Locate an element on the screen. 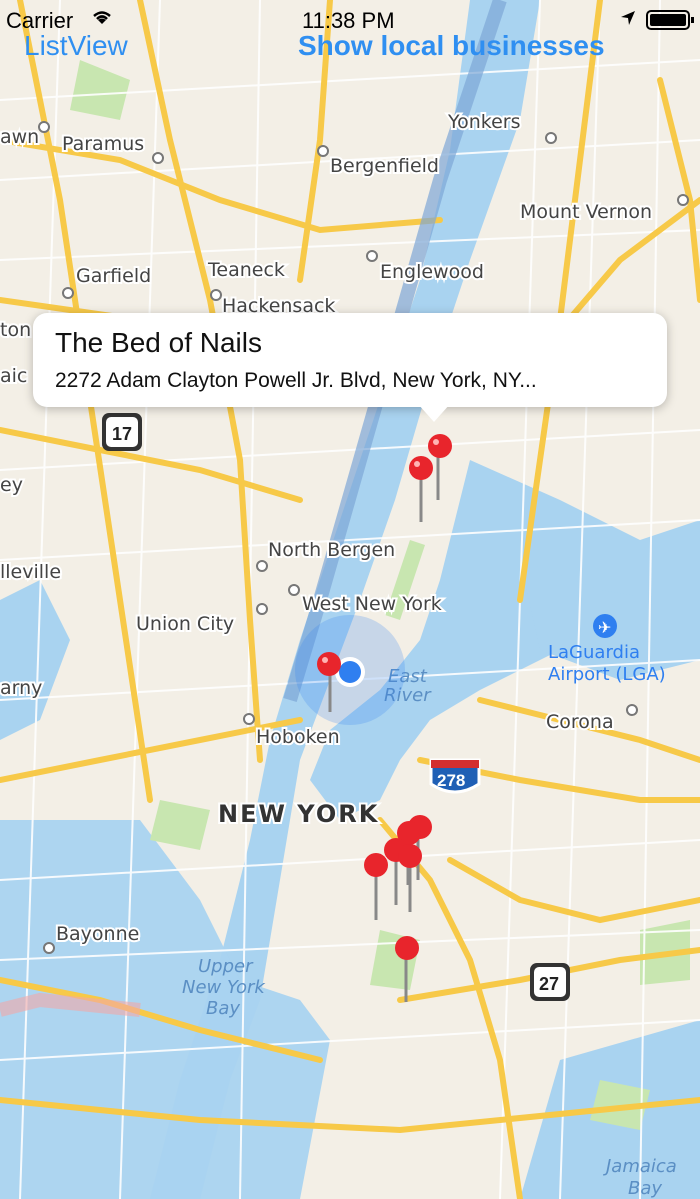 The width and height of the screenshot is (700, 1199). label-yonkers: Yonkers is located at coordinates (483, 122).